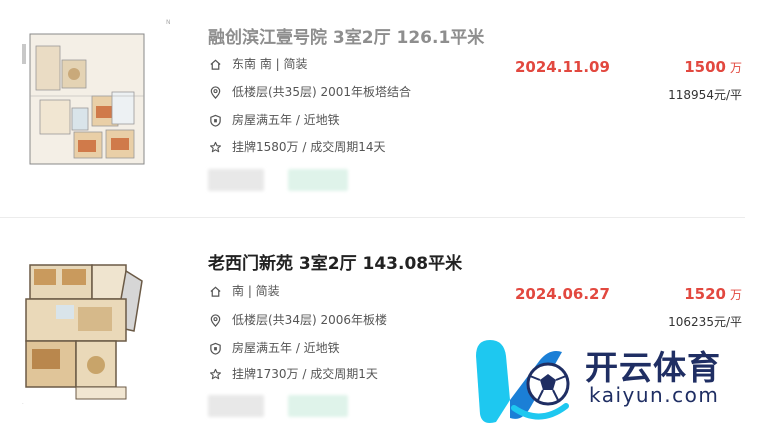  Describe the element at coordinates (270, 64) in the screenshot. I see `orientation-text: 东南 南 | 简装` at that location.